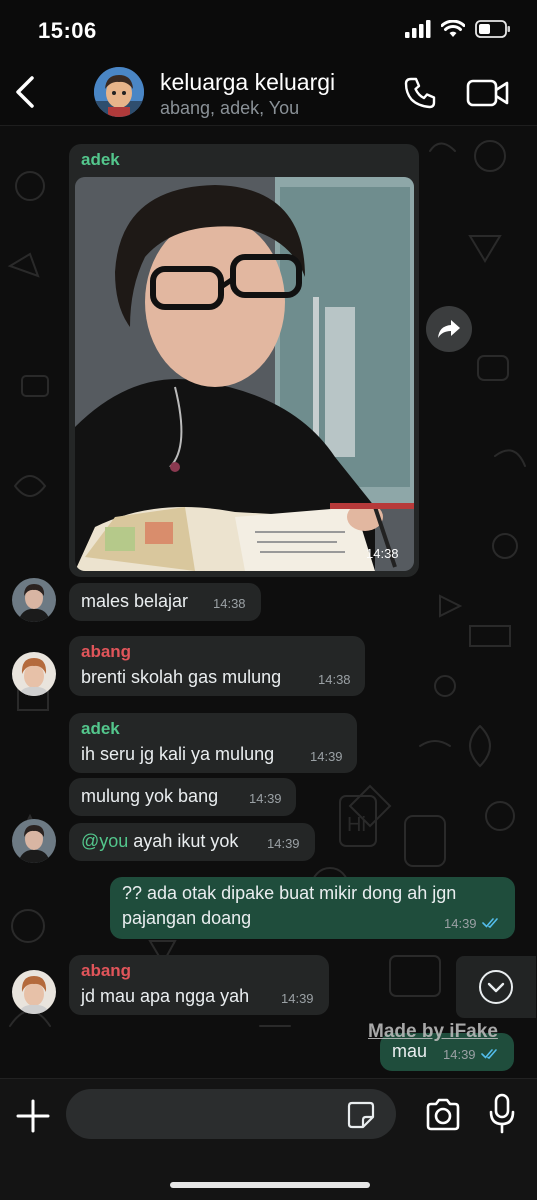 The image size is (537, 1200). What do you see at coordinates (150, 796) in the screenshot?
I see `message-text: mulung yok bang` at bounding box center [150, 796].